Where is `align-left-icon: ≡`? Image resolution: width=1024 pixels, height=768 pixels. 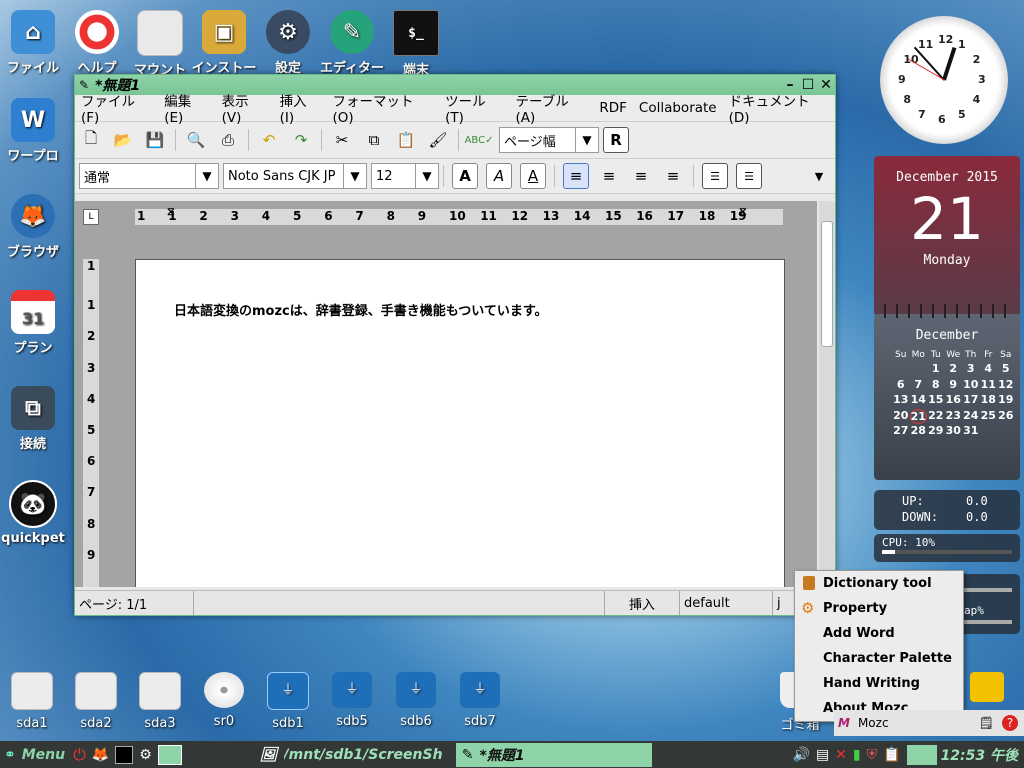
align-left-icon: ≡ is located at coordinates (576, 176).